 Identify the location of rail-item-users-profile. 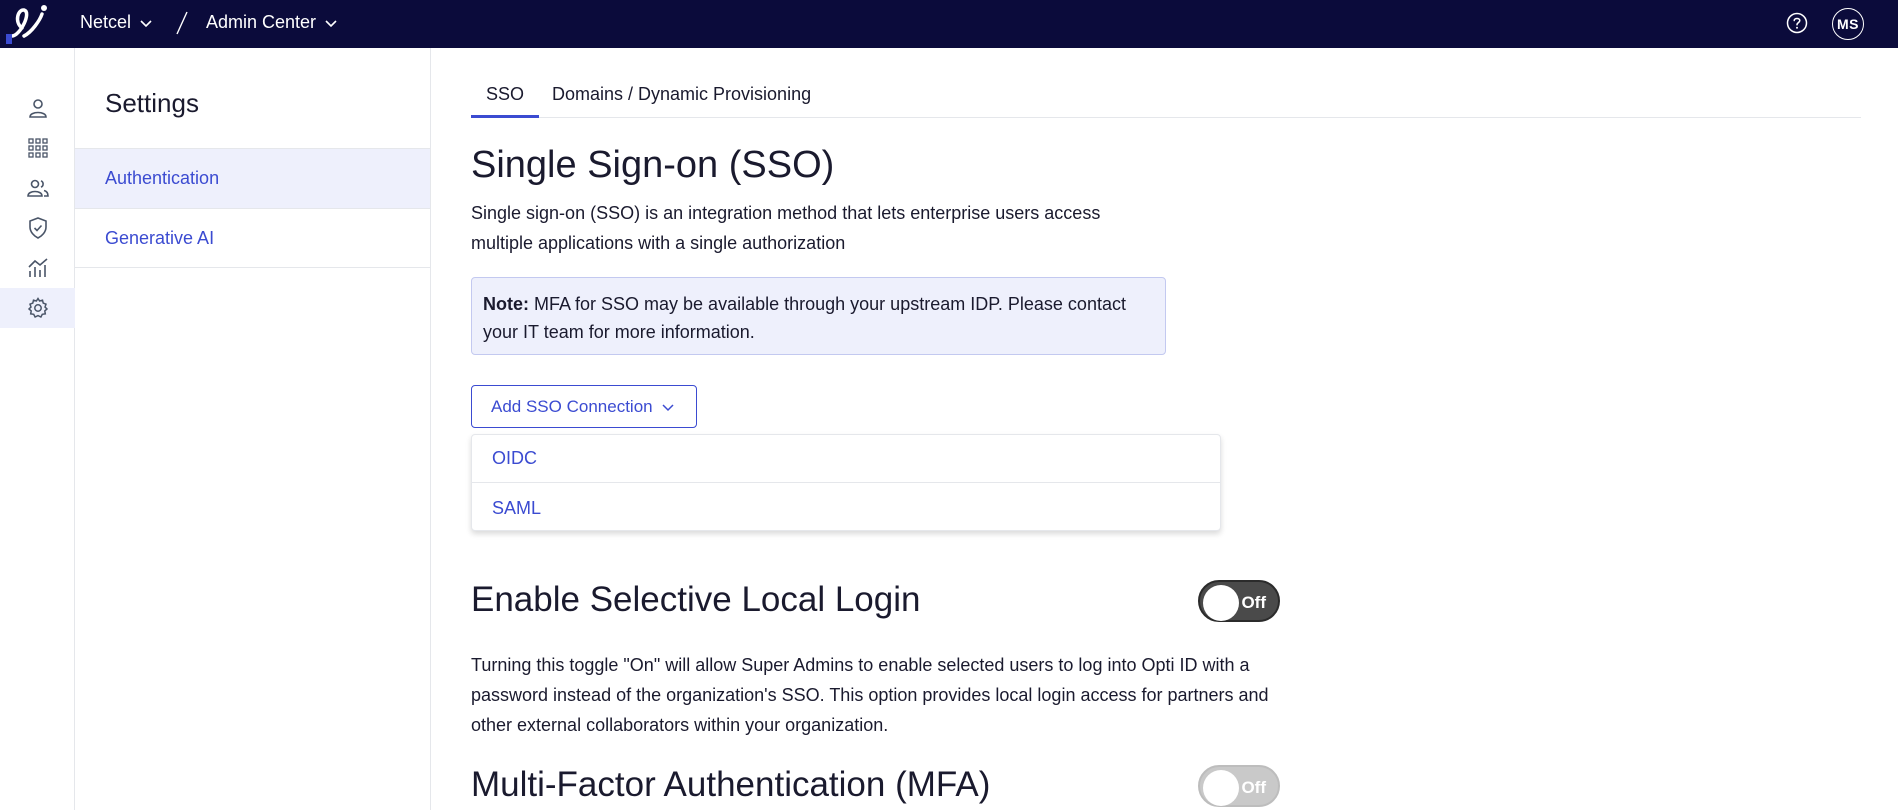
(37, 108).